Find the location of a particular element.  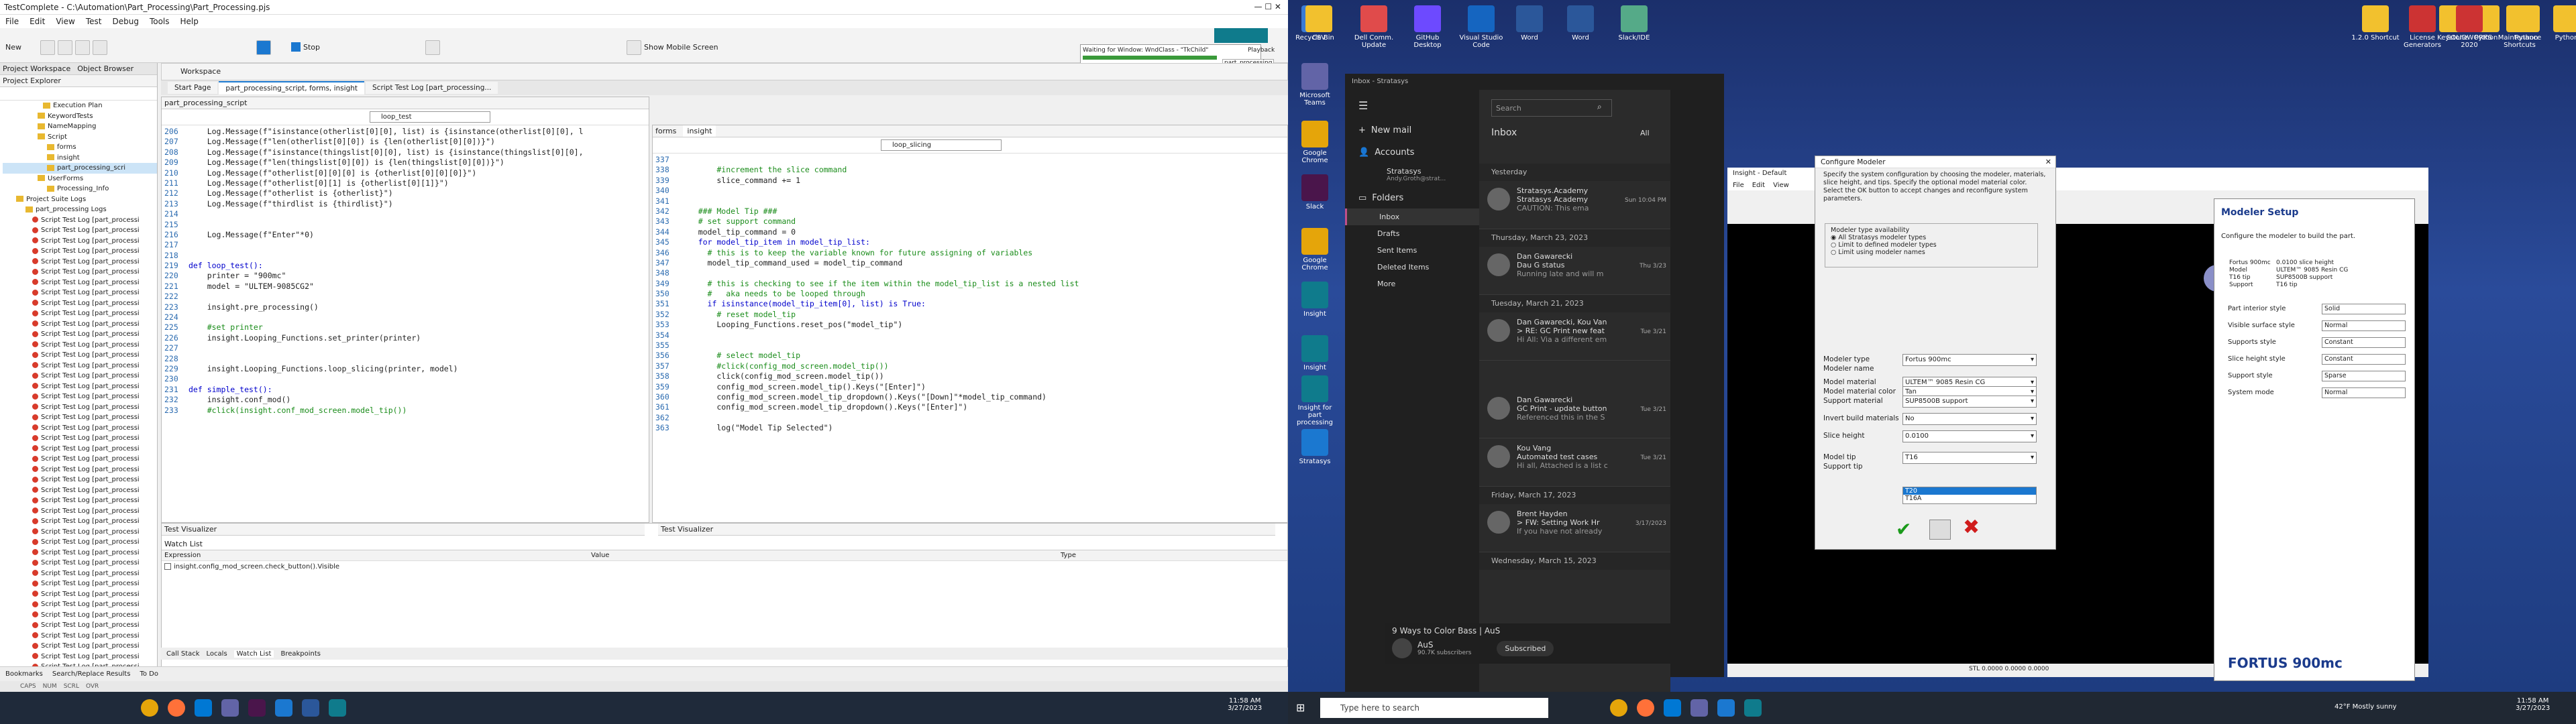

code-line: 218 is located at coordinates (406, 256).